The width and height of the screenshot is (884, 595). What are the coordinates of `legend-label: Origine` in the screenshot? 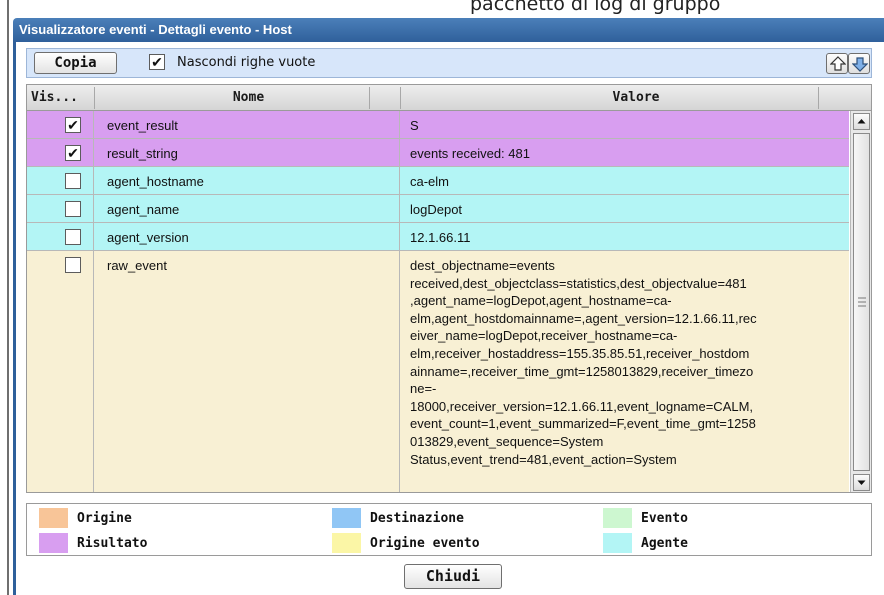 It's located at (104, 518).